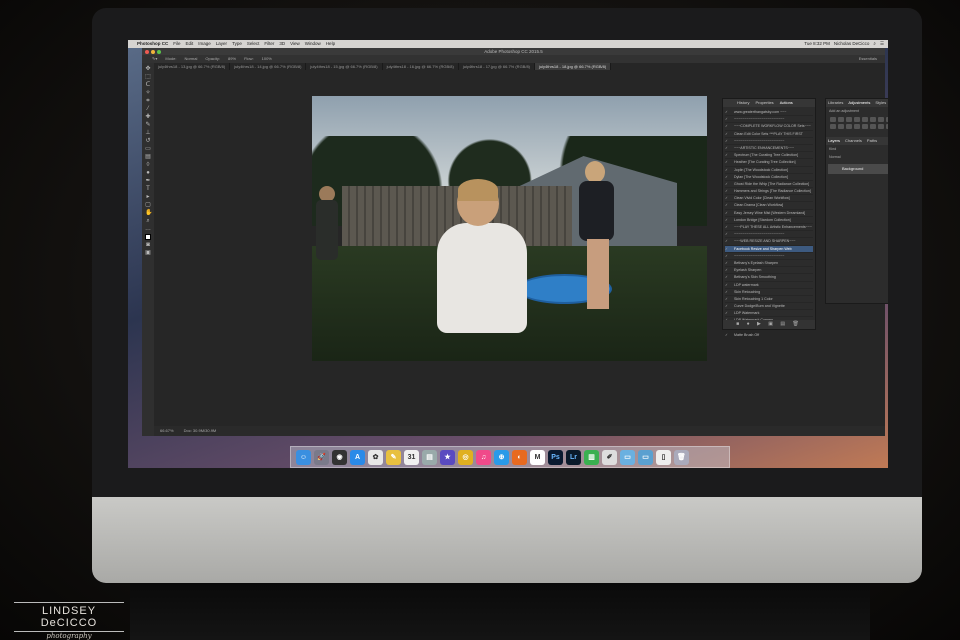  Describe the element at coordinates (817, 44) in the screenshot. I see `menubar-clock: Tue 8:32 PM` at that location.